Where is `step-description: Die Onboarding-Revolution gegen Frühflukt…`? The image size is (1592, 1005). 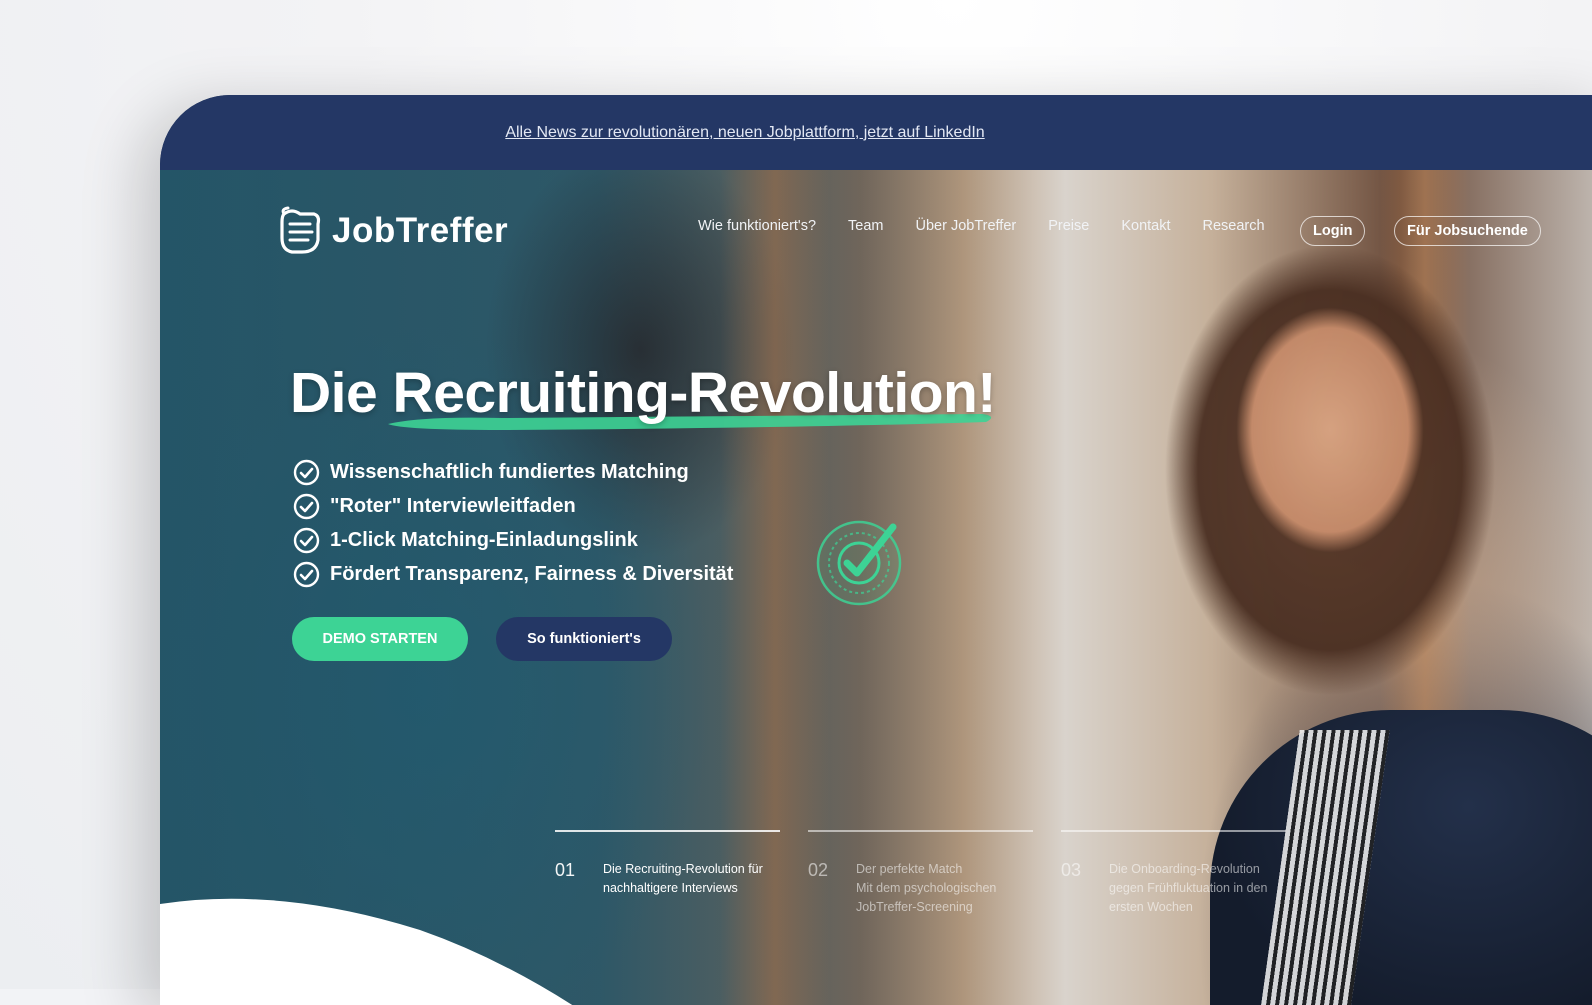 step-description: Die Onboarding-Revolution gegen Frühflukt… is located at coordinates (1188, 888).